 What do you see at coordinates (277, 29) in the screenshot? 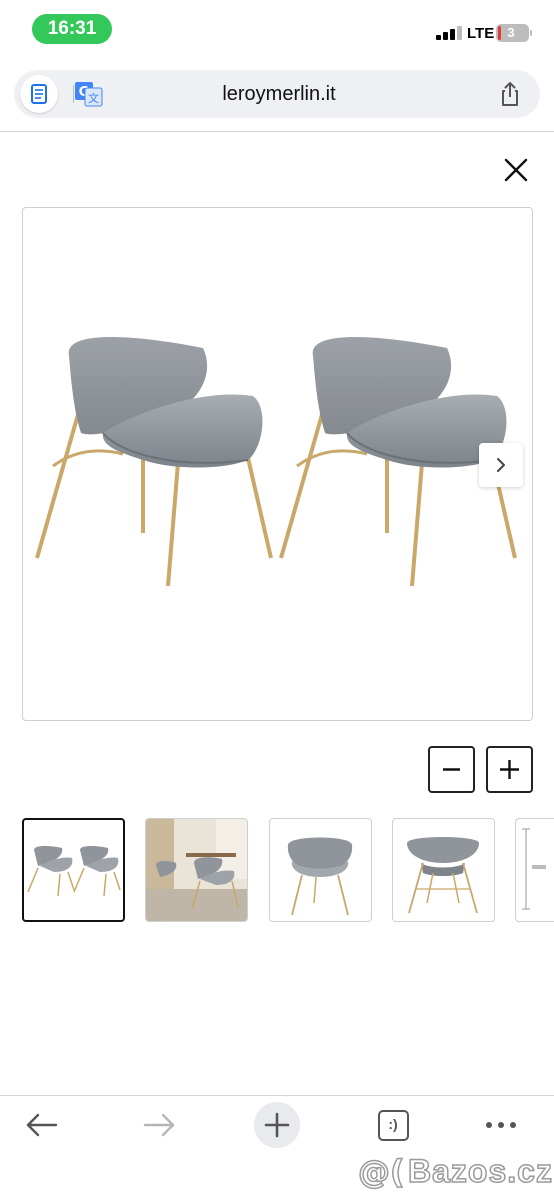
I see `status-bar: 16:31 LTE 3` at bounding box center [277, 29].